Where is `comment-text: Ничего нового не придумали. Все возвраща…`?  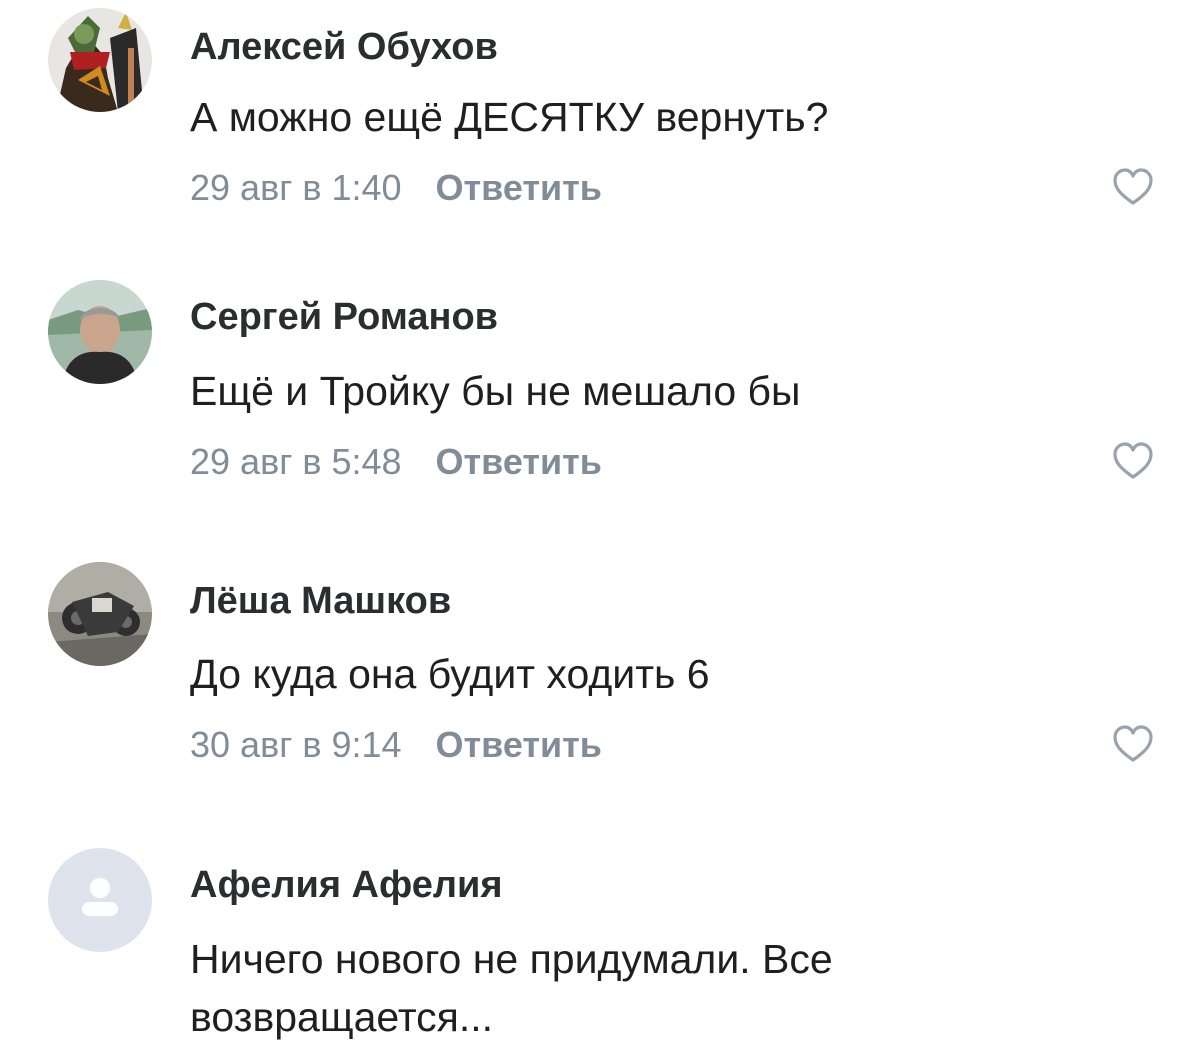
comment-text: Ничего нового не придумали. Все возвраща… is located at coordinates (511, 988).